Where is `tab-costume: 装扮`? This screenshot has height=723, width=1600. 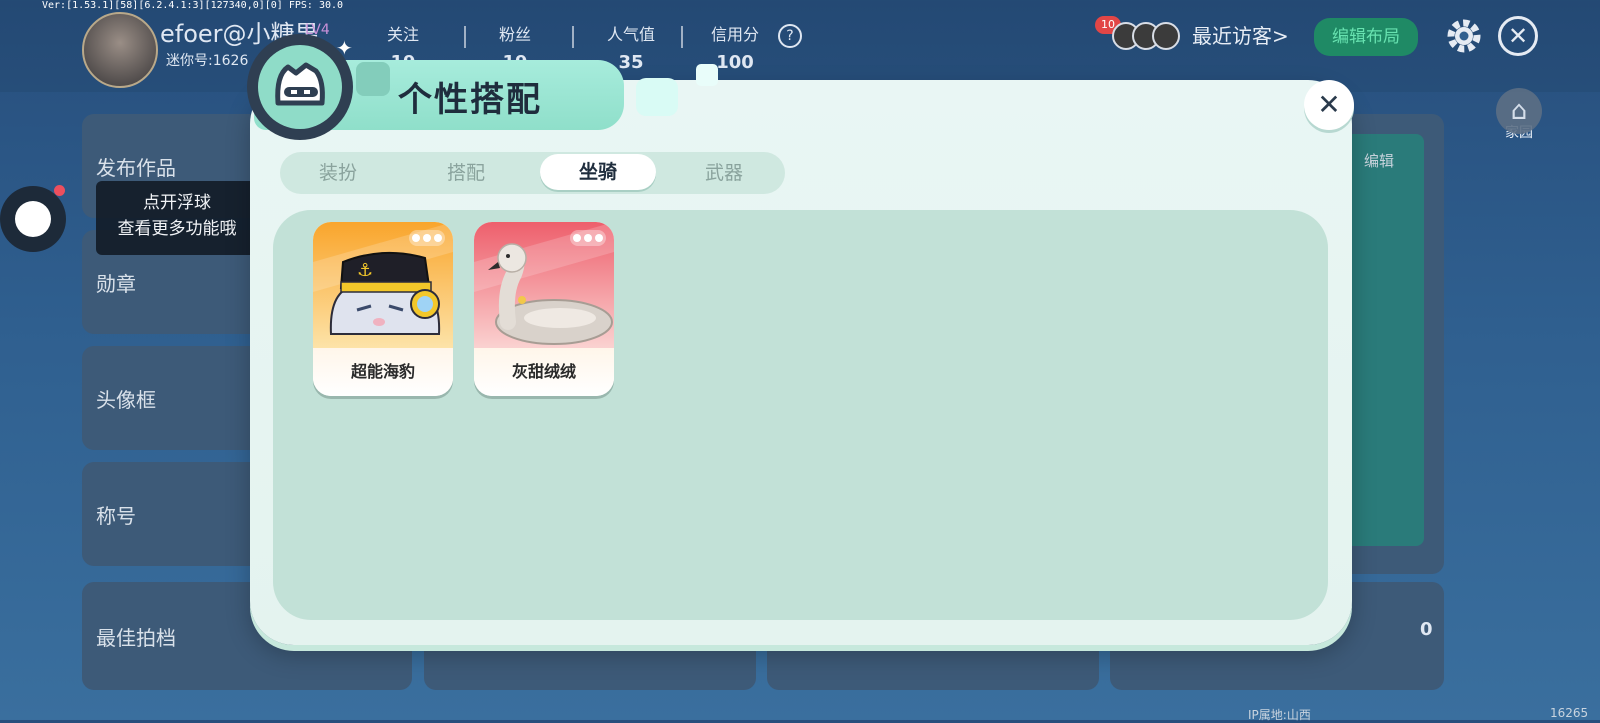
tab-costume: 装扮 is located at coordinates (338, 173).